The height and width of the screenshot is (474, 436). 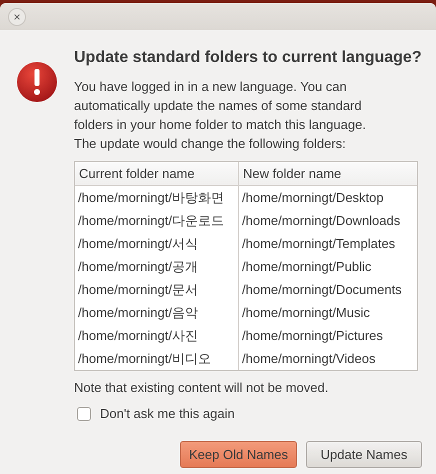 I want to click on table-cell-text: /home/morningt/Pictures, so click(x=312, y=336).